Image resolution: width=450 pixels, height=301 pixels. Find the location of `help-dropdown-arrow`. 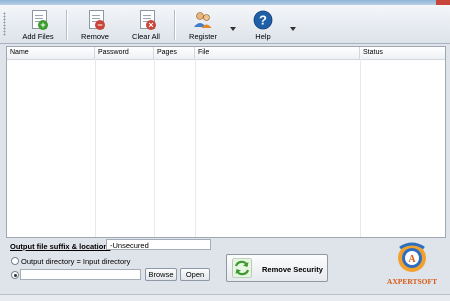

help-dropdown-arrow is located at coordinates (293, 29).